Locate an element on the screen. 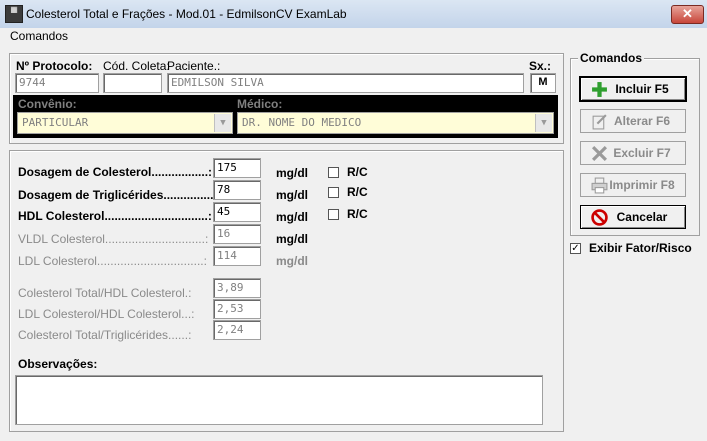 Image resolution: width=707 pixels, height=441 pixels. paciente-field: EDMILSON SILVA is located at coordinates (345, 83).